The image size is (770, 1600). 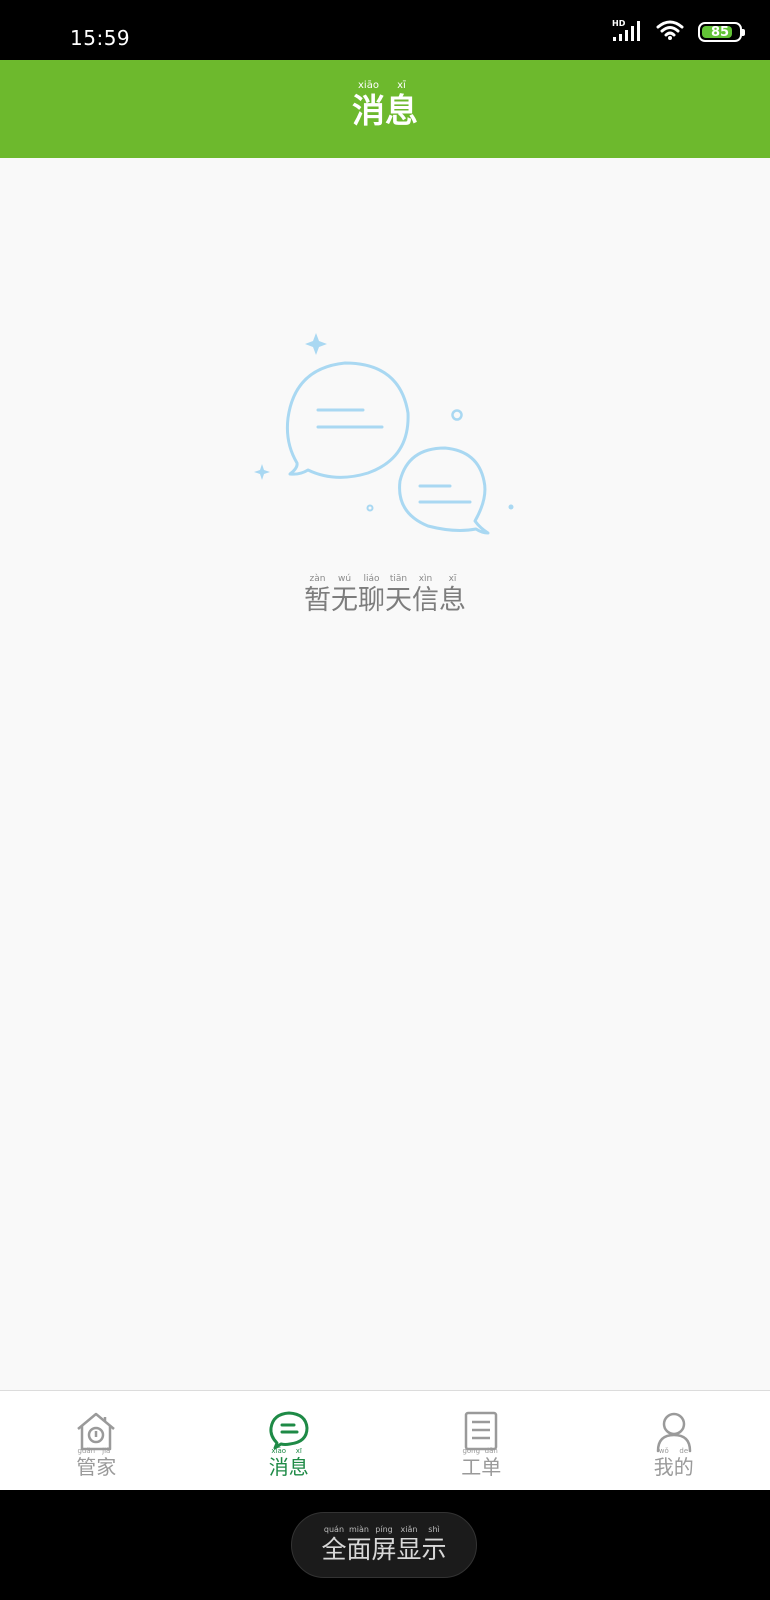 I want to click on system-nav-bar: quán 全 miàn 面 píng 屏 xiǎn 显 shì 示, so click(x=385, y=1545).